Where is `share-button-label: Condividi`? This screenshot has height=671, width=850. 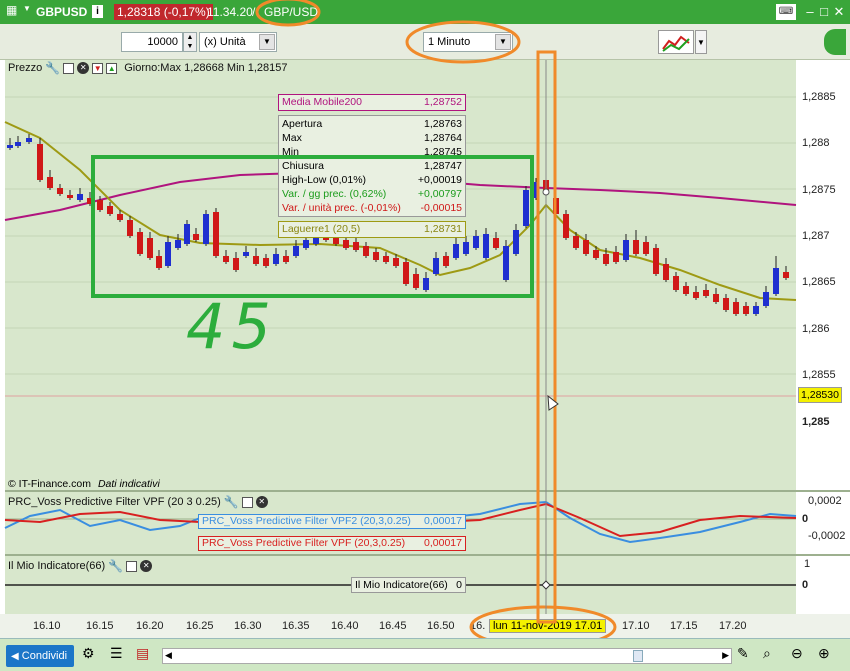
share-button-label: Condividi is located at coordinates (44, 656).